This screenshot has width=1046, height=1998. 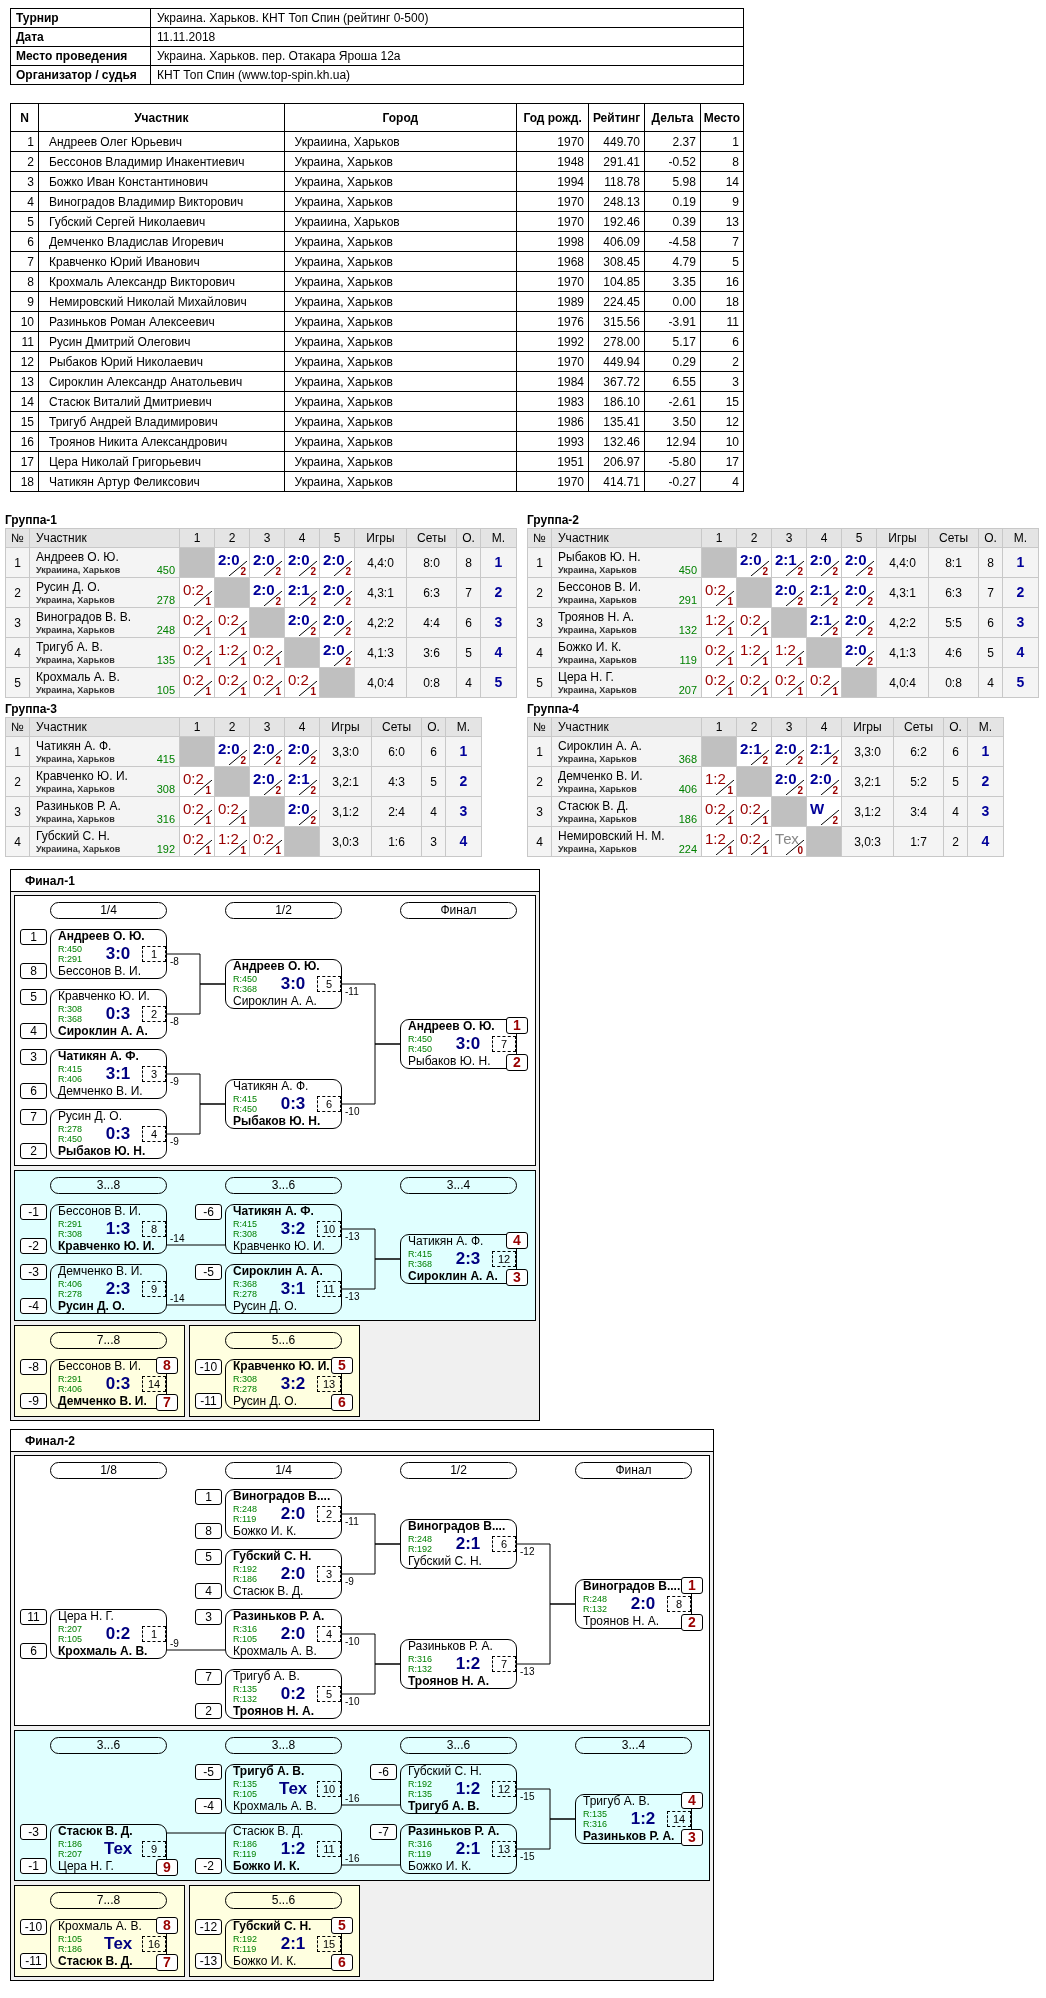 What do you see at coordinates (735, 361) in the screenshot?
I see `table-cell: 2` at bounding box center [735, 361].